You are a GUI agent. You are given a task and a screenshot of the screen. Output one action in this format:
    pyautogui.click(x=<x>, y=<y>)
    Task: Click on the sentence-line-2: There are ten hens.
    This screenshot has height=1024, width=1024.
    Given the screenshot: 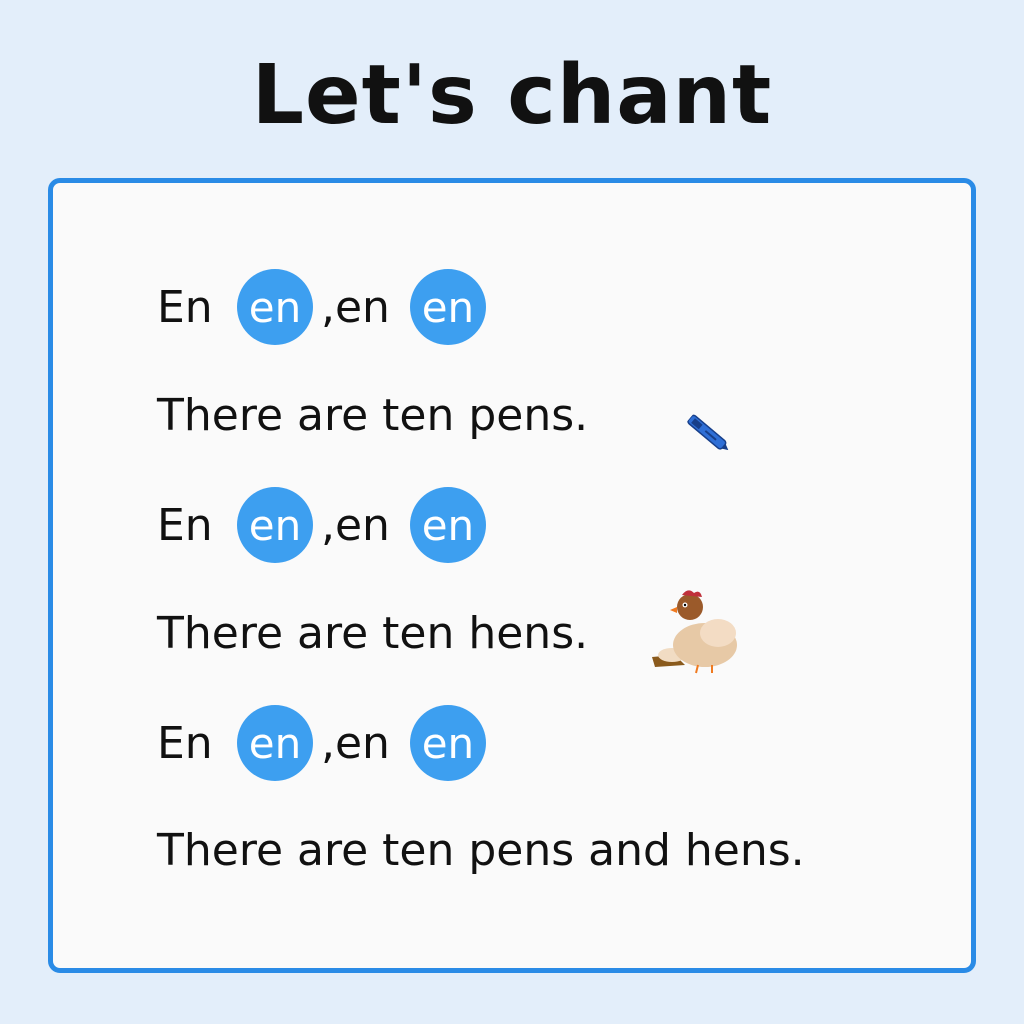 What is the action you would take?
    pyautogui.click(x=373, y=633)
    